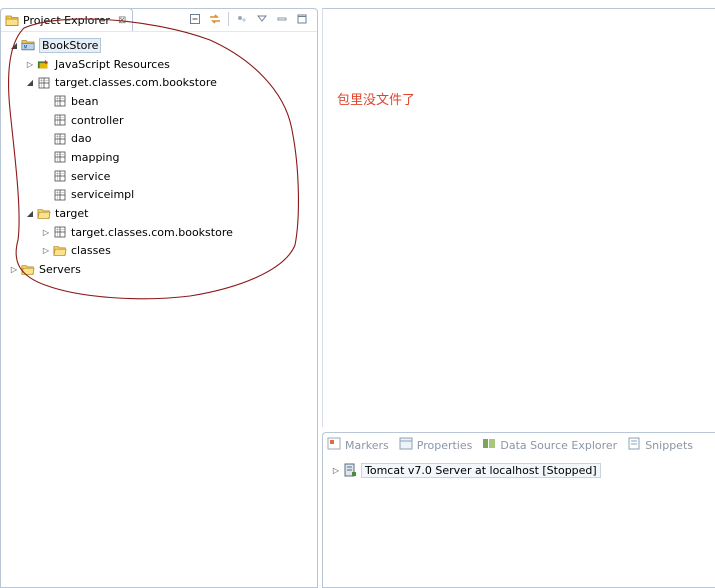 This screenshot has height=588, width=715. What do you see at coordinates (559, 445) in the screenshot?
I see `tab-label: Data Source Explorer` at bounding box center [559, 445].